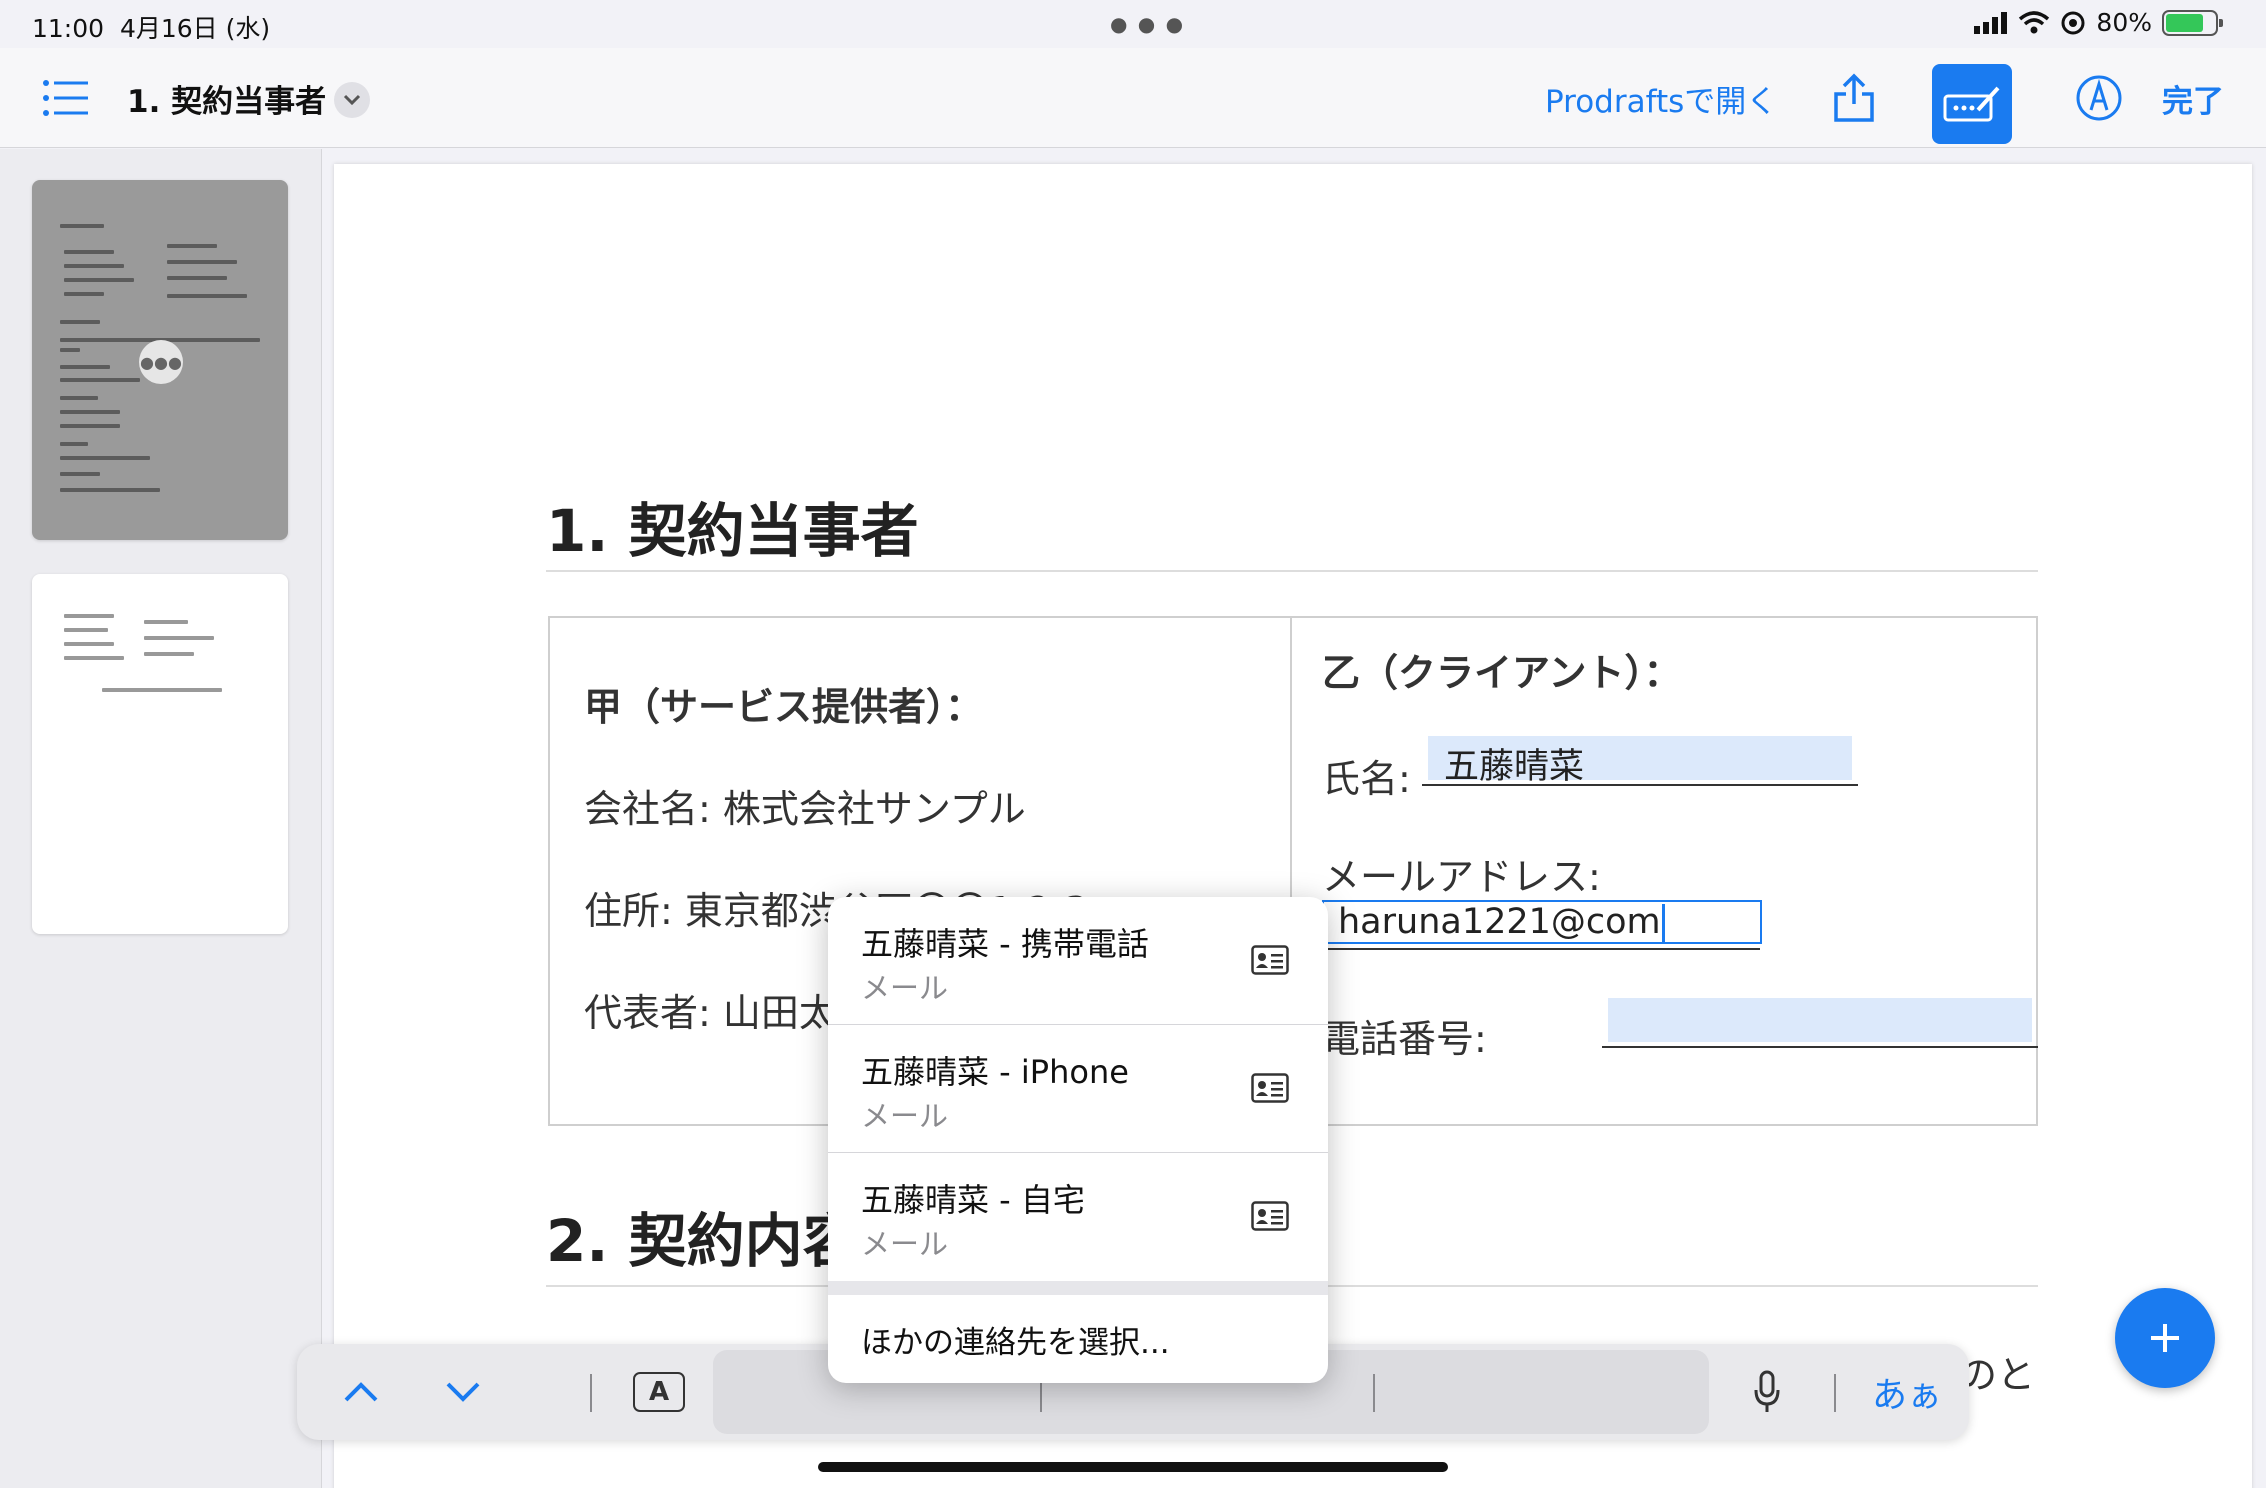 The width and height of the screenshot is (2266, 1488). I want to click on phone-label: 電話番号:, so click(1404, 1039).